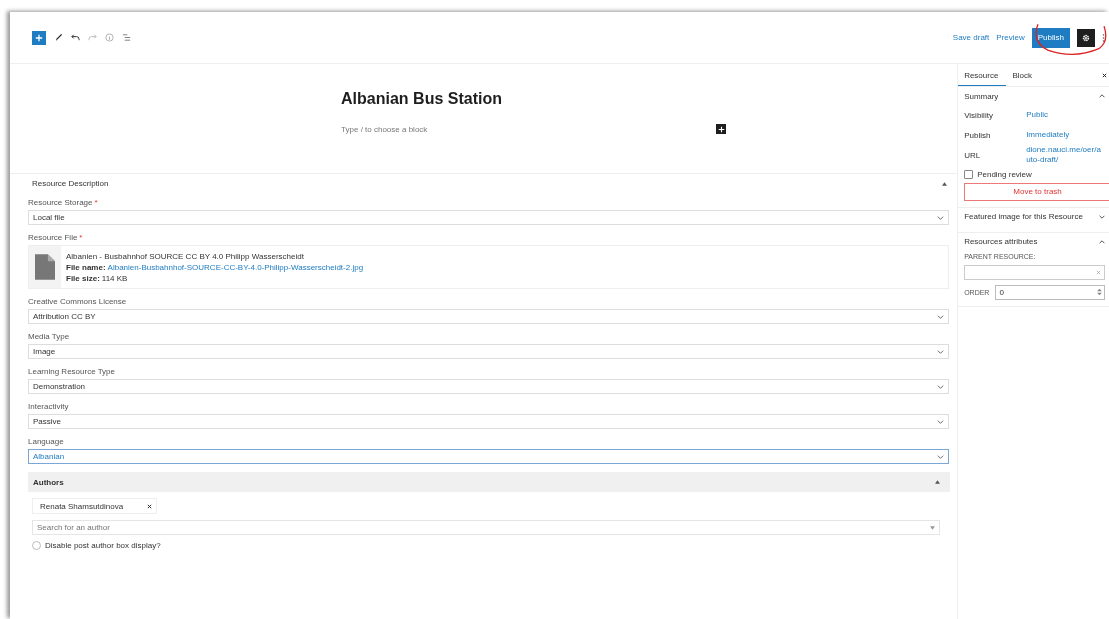 The width and height of the screenshot is (1109, 619). What do you see at coordinates (185, 256) in the screenshot?
I see `file-title: Albanien - Busbahnhof SOURCE CC BY 4.0 Philipp Wasserscheidt` at bounding box center [185, 256].